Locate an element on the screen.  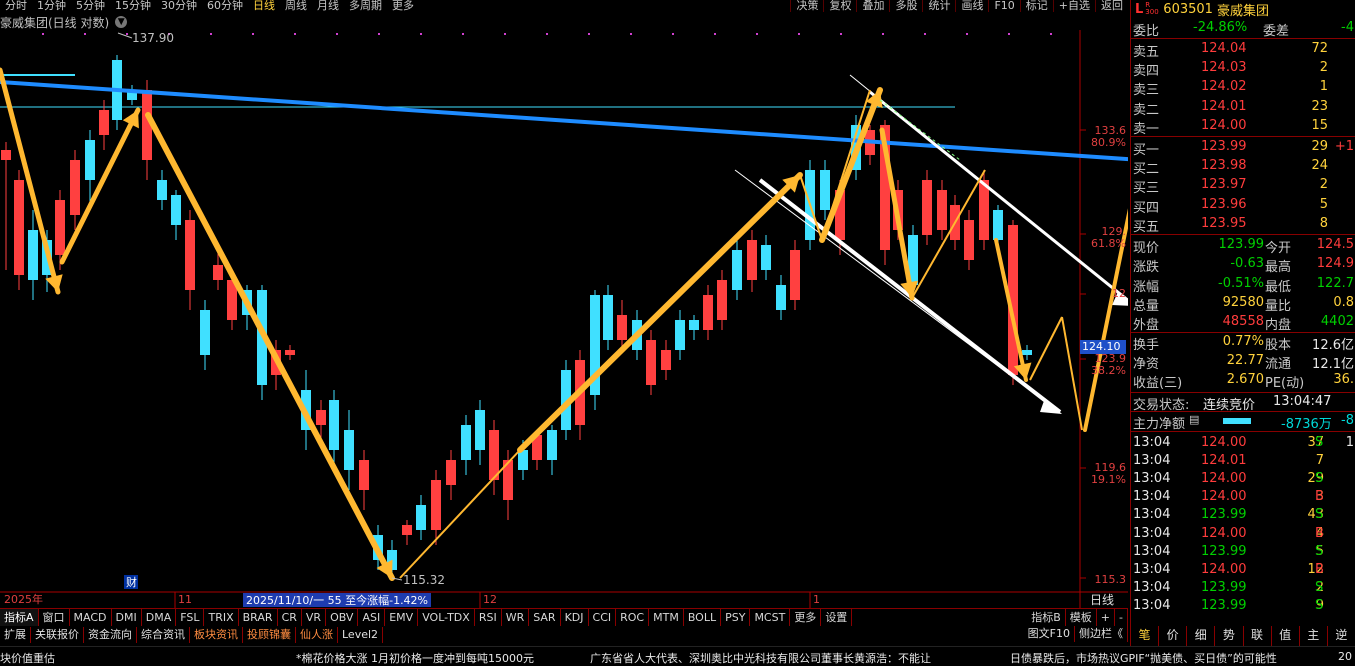
indicator-right-1: 模板 is located at coordinates (1081, 617).